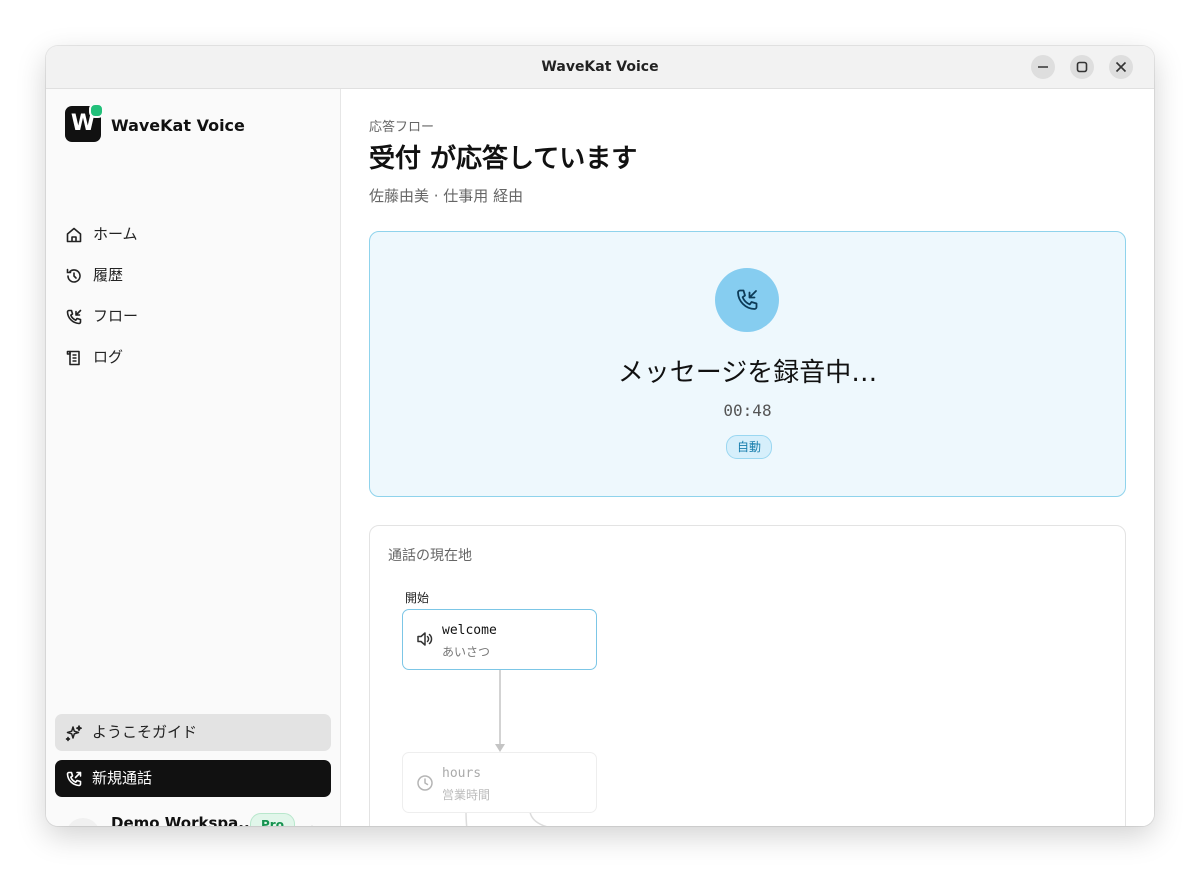  I want to click on welcome-guide-button: ようこそガイド, so click(193, 732).